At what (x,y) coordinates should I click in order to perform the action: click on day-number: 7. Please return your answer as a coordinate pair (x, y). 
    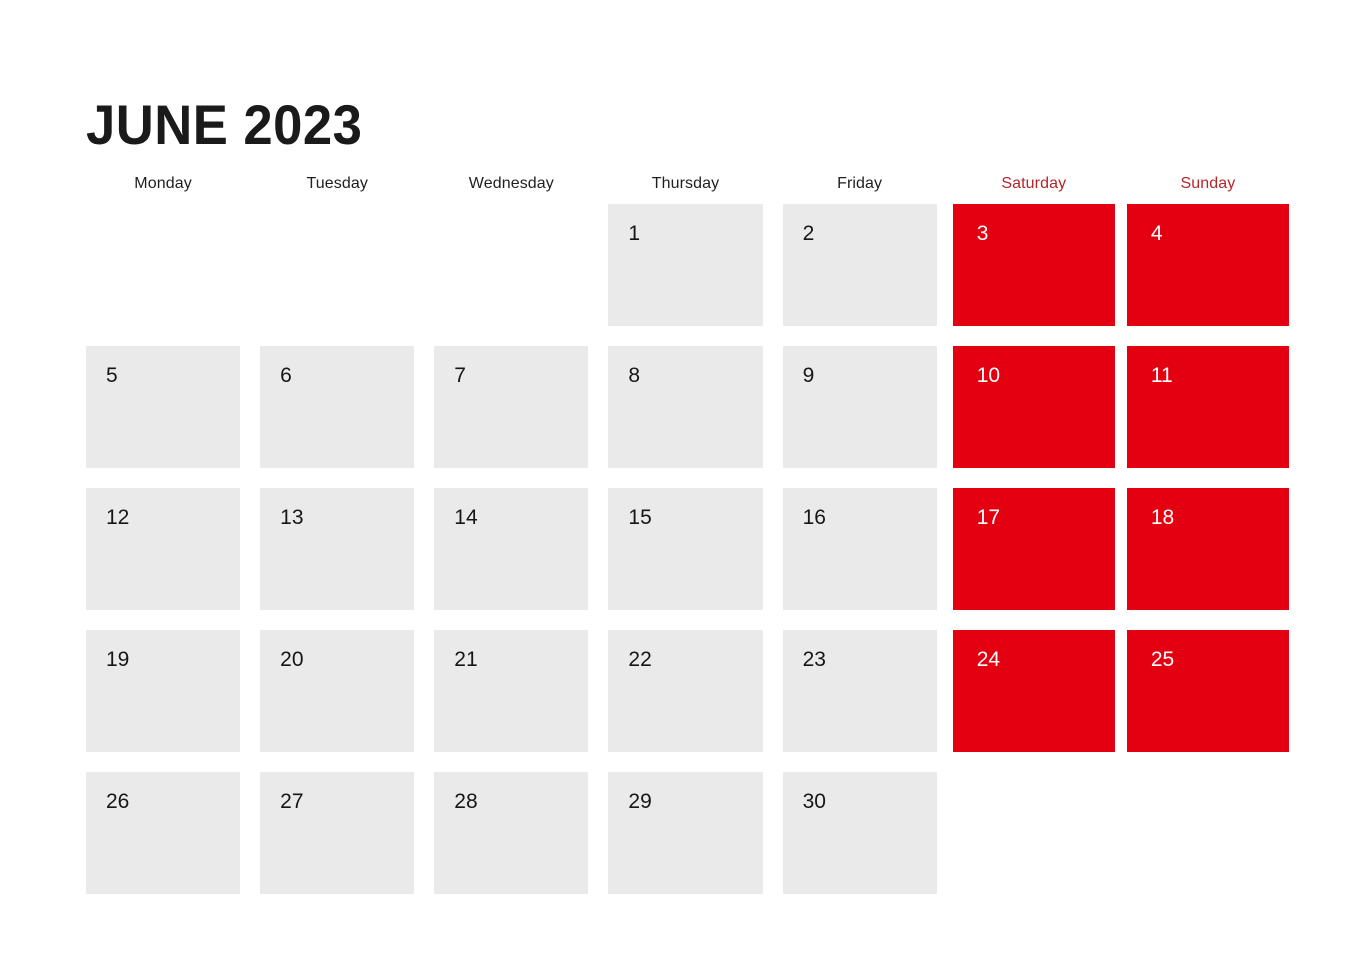
    Looking at the image, I should click on (460, 375).